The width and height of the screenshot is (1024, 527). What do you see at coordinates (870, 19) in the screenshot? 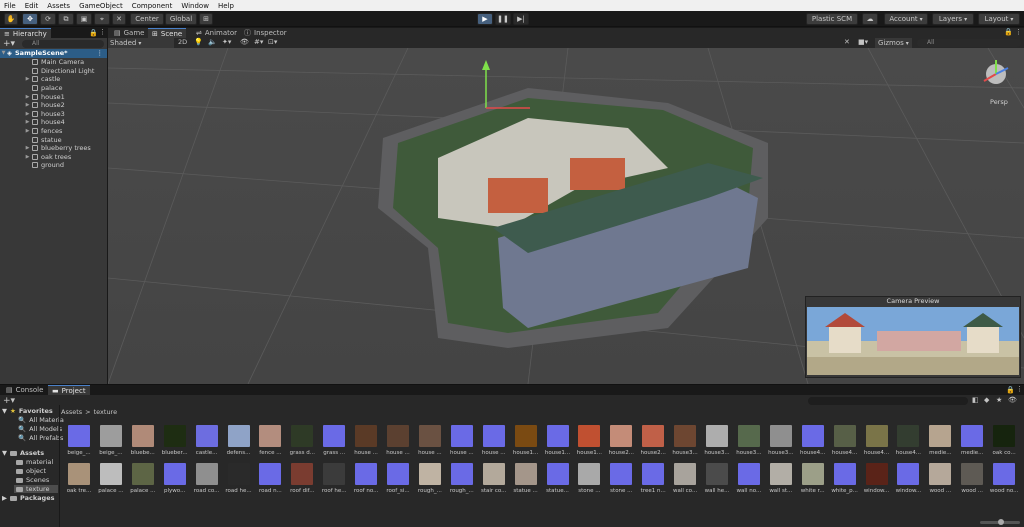
I see `cloud-icon: ☁` at bounding box center [870, 19].